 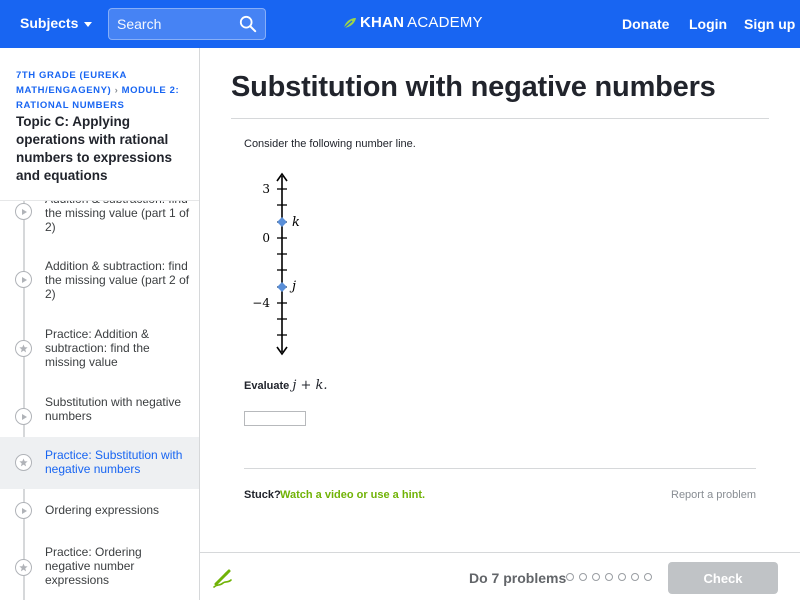 I want to click on khan-academy-logo: KHAN ACADEMY, so click(x=413, y=22).